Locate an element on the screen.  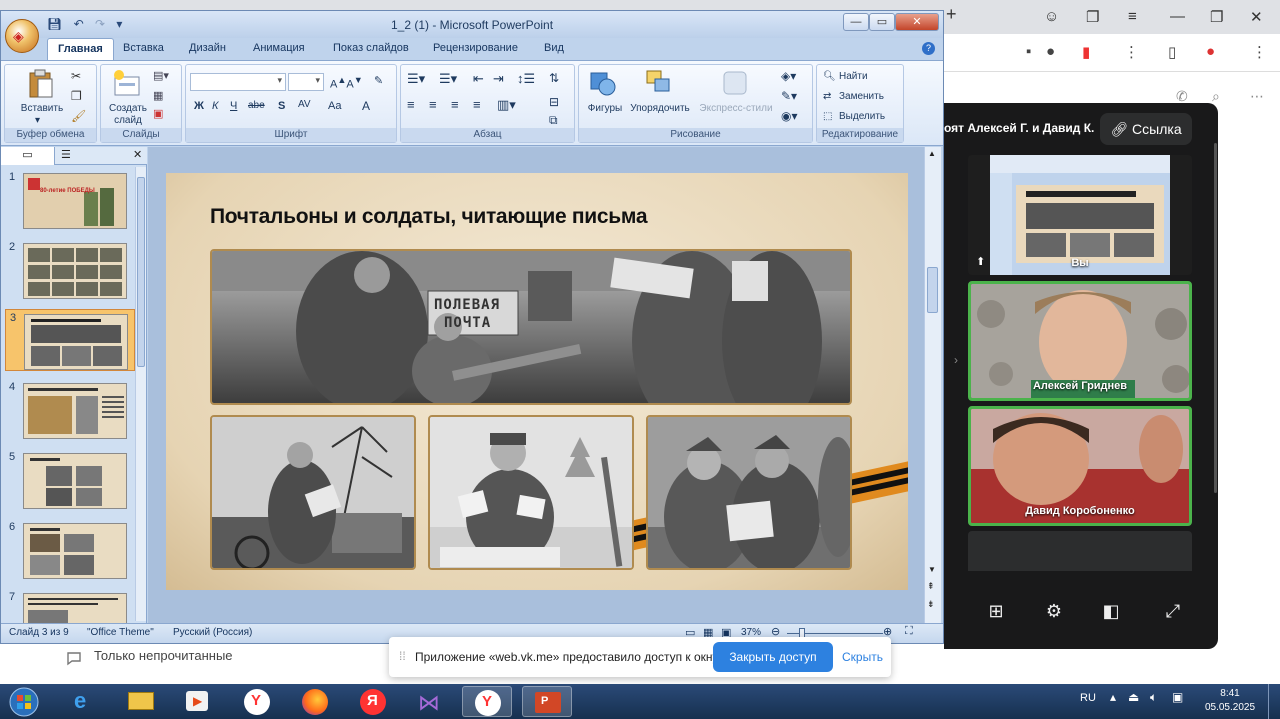
effects-icon: ◉▾ is located at coordinates (789, 116).